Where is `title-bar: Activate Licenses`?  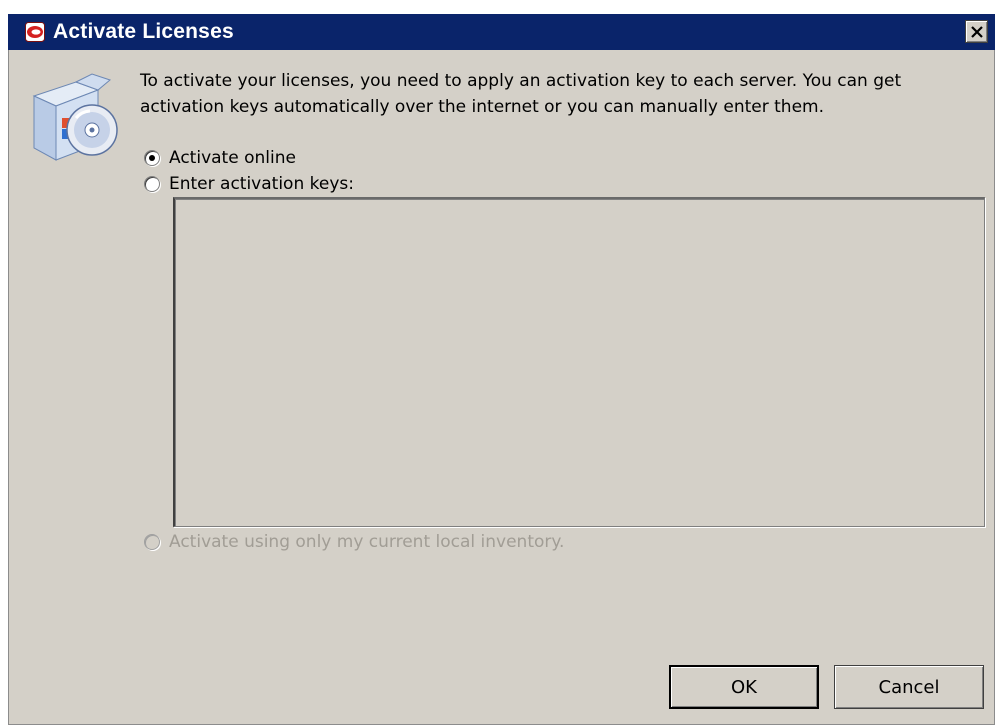 title-bar: Activate Licenses is located at coordinates (501, 32).